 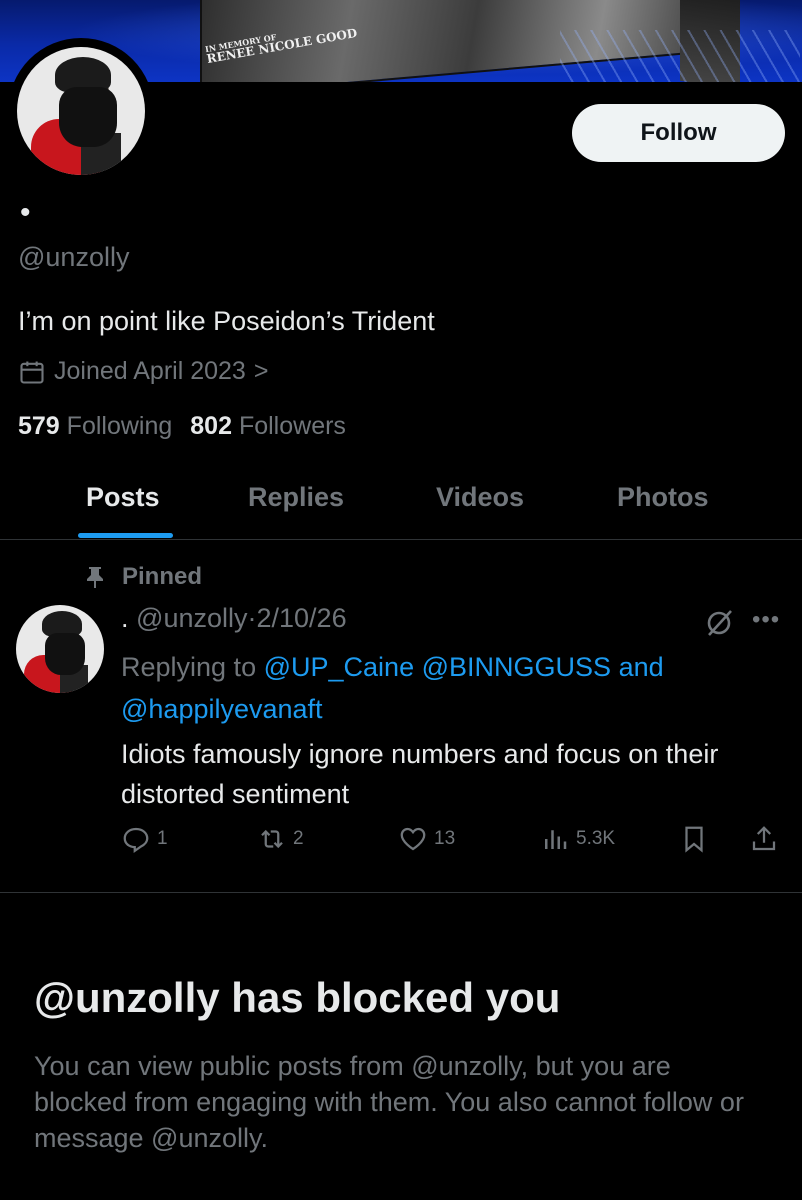 I want to click on tab-photos: Photos, so click(x=663, y=497).